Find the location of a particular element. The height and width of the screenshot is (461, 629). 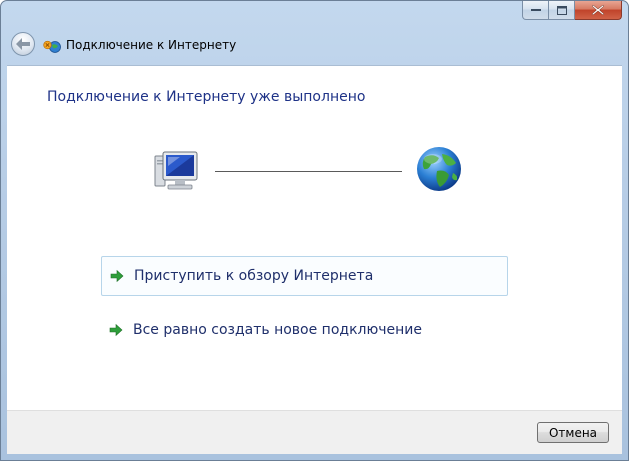

computer-icon is located at coordinates (176, 170).